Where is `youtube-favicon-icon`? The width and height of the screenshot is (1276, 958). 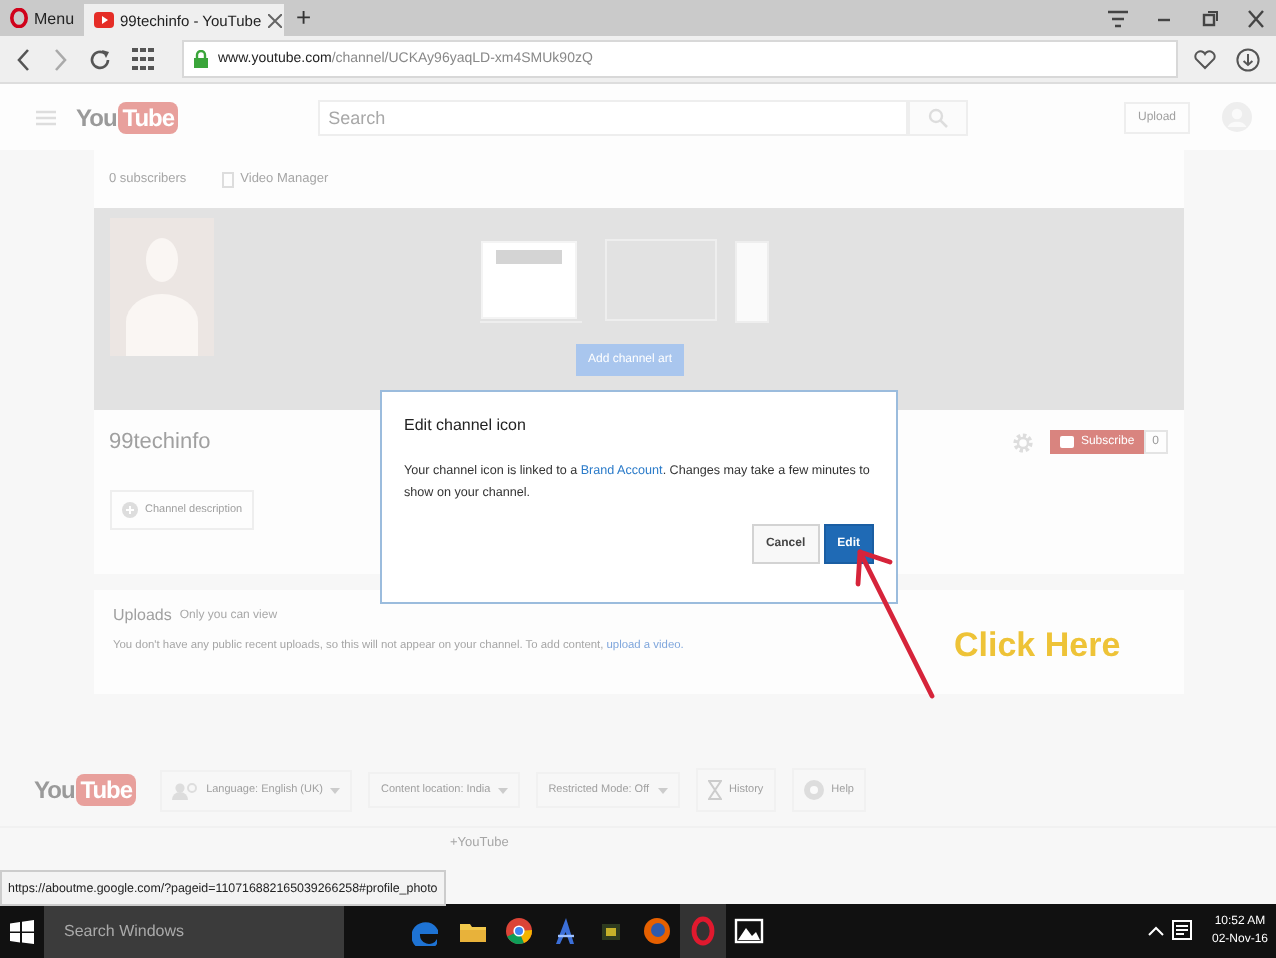 youtube-favicon-icon is located at coordinates (104, 20).